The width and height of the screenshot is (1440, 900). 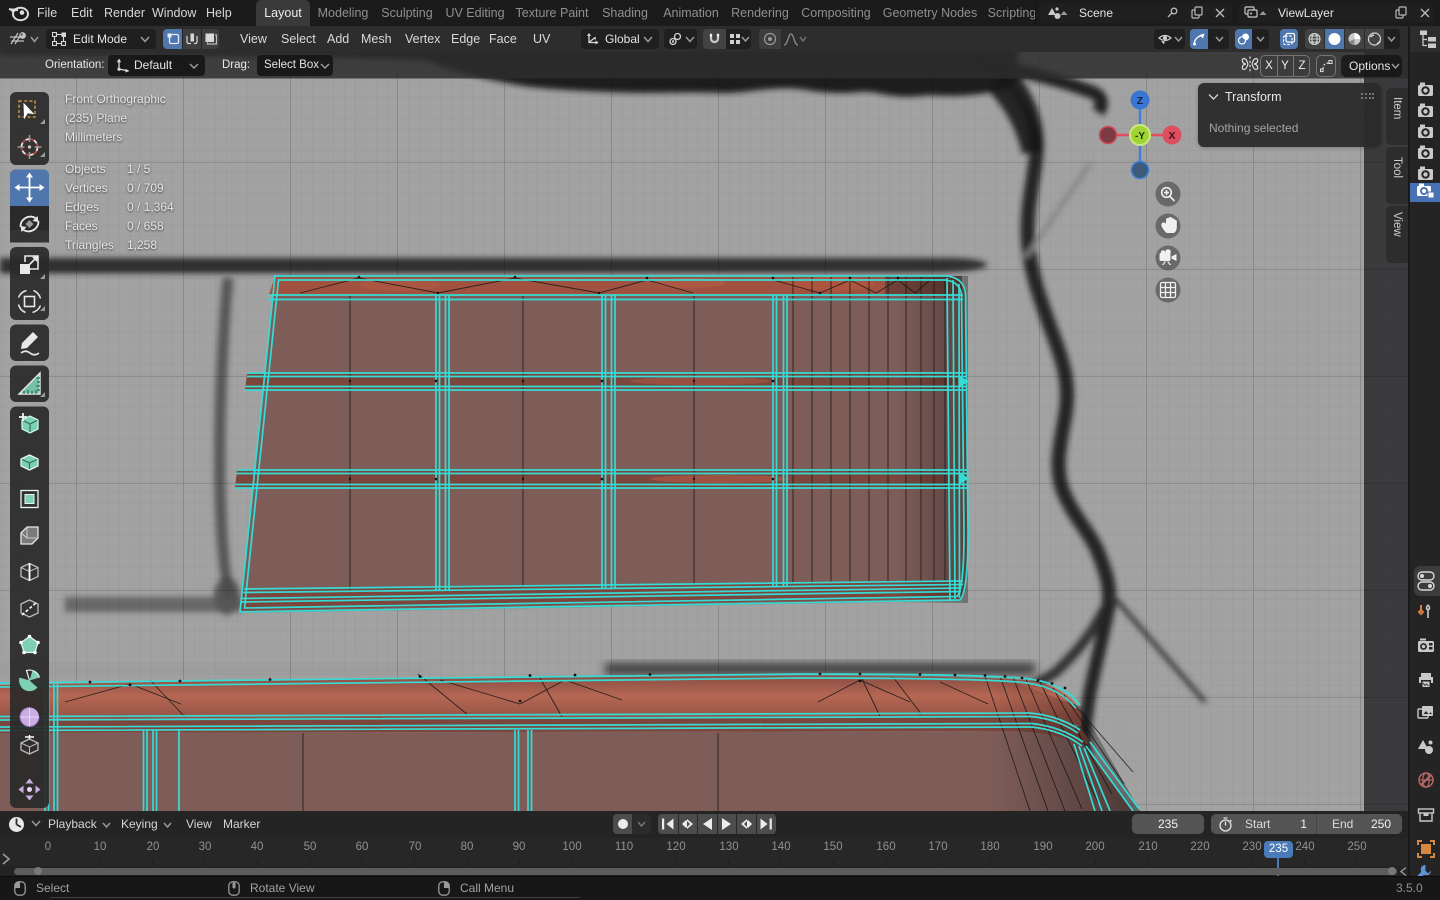 What do you see at coordinates (1140, 101) in the screenshot?
I see `svg-text: Z` at bounding box center [1140, 101].